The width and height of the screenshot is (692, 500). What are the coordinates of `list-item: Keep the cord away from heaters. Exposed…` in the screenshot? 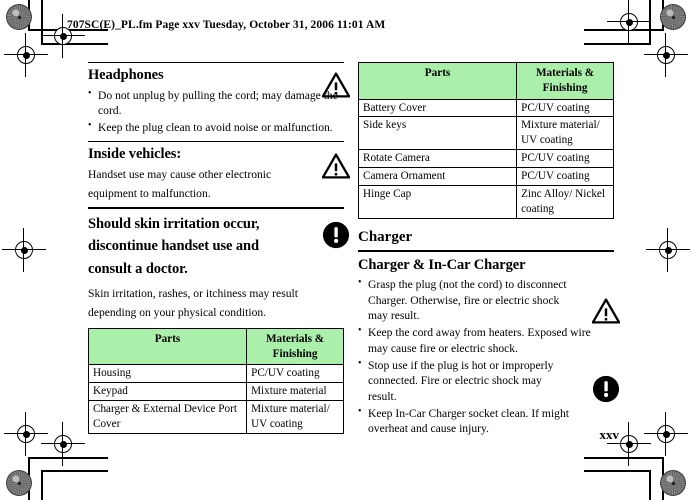 It's located at (483, 340).